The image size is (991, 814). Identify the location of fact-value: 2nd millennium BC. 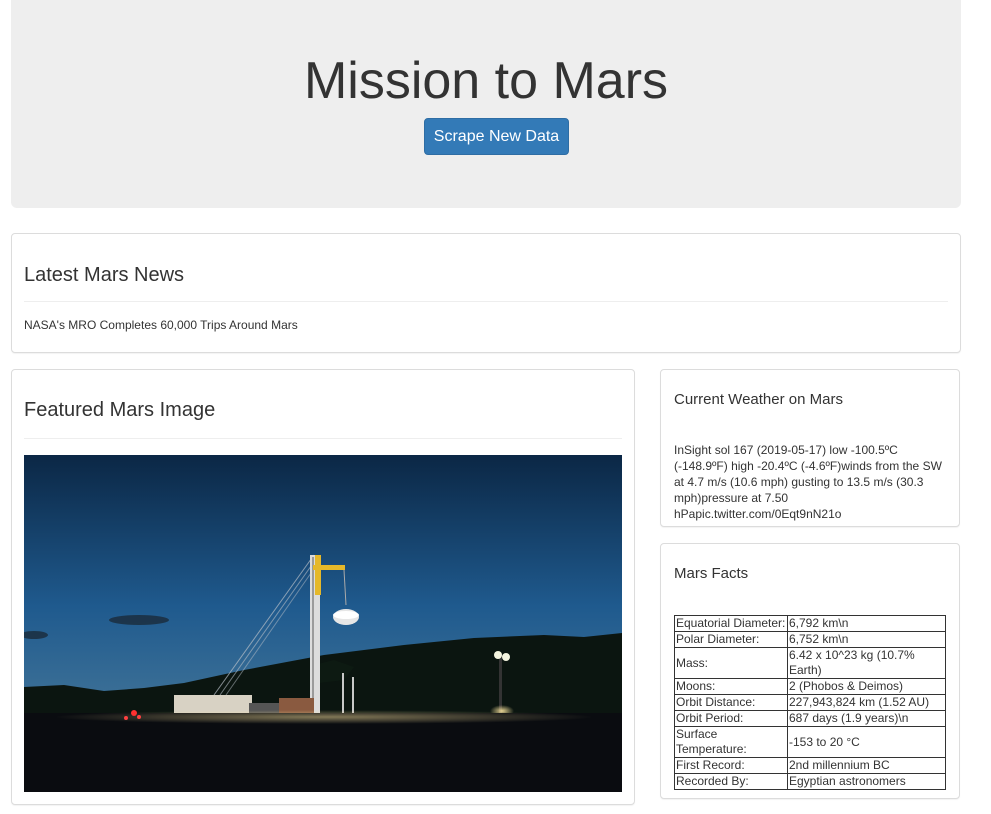
(866, 765).